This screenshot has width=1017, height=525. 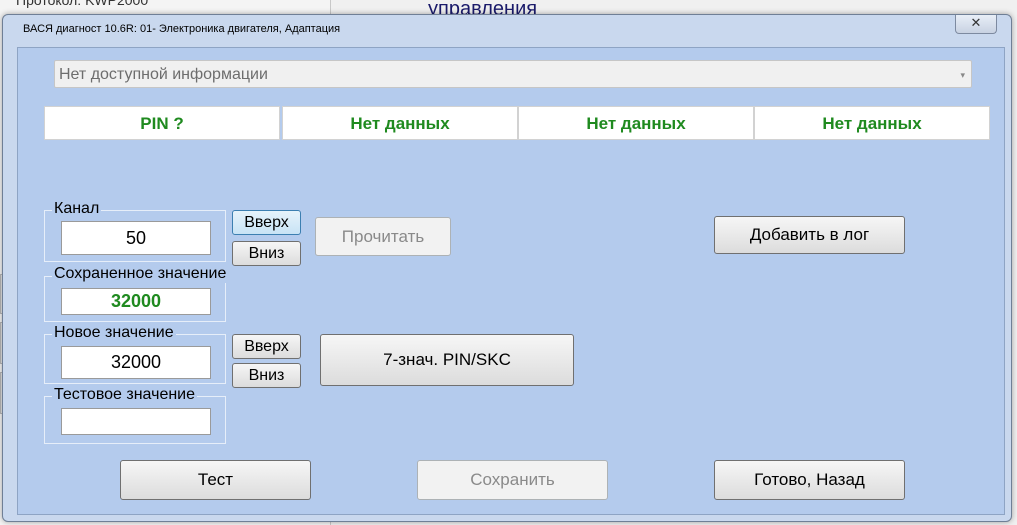 I want to click on dropdown-value: Нет доступной информации, so click(x=163, y=74).